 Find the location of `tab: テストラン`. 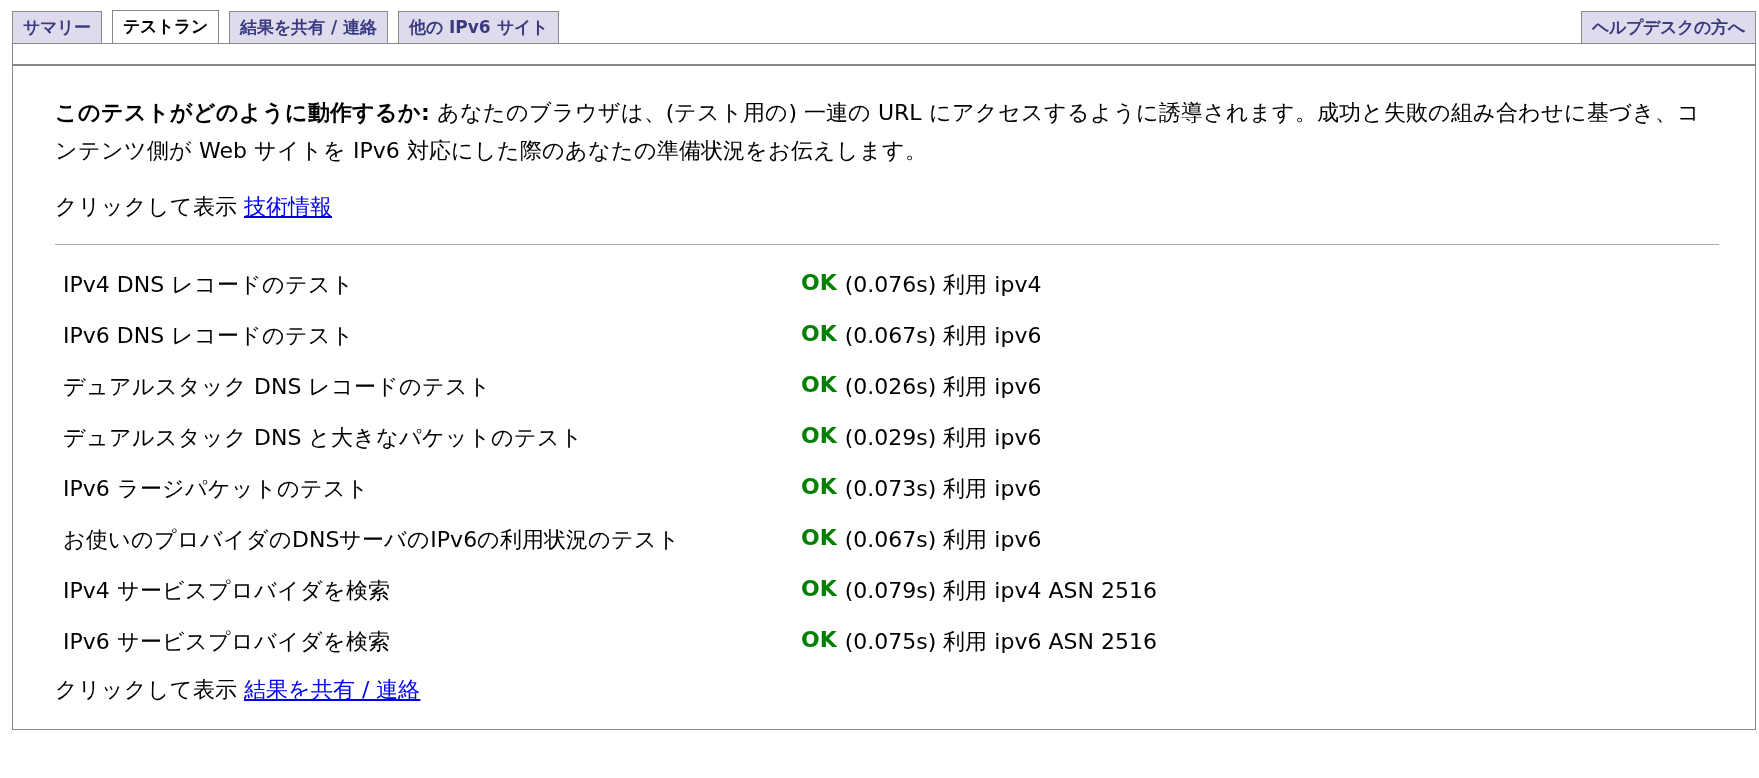

tab: テストラン is located at coordinates (165, 26).